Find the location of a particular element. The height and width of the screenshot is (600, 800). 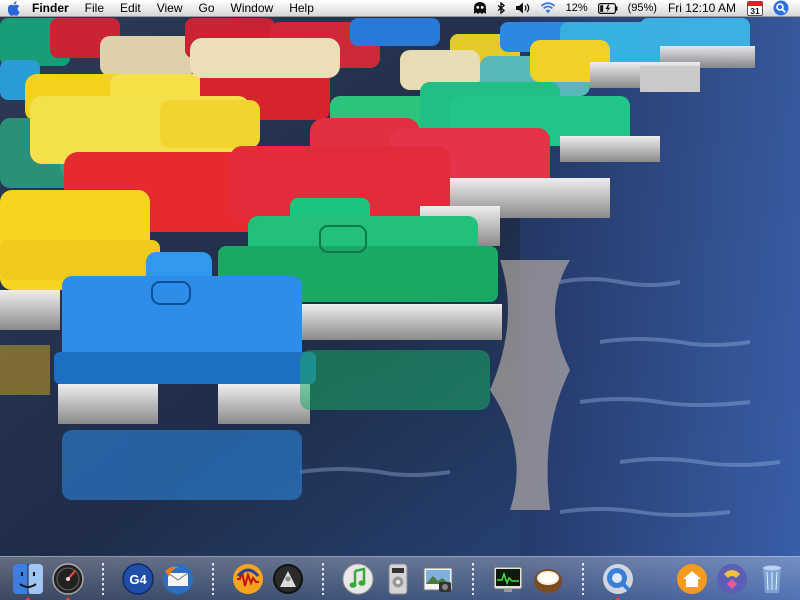

g4-icon: G4 is located at coordinates (138, 579).